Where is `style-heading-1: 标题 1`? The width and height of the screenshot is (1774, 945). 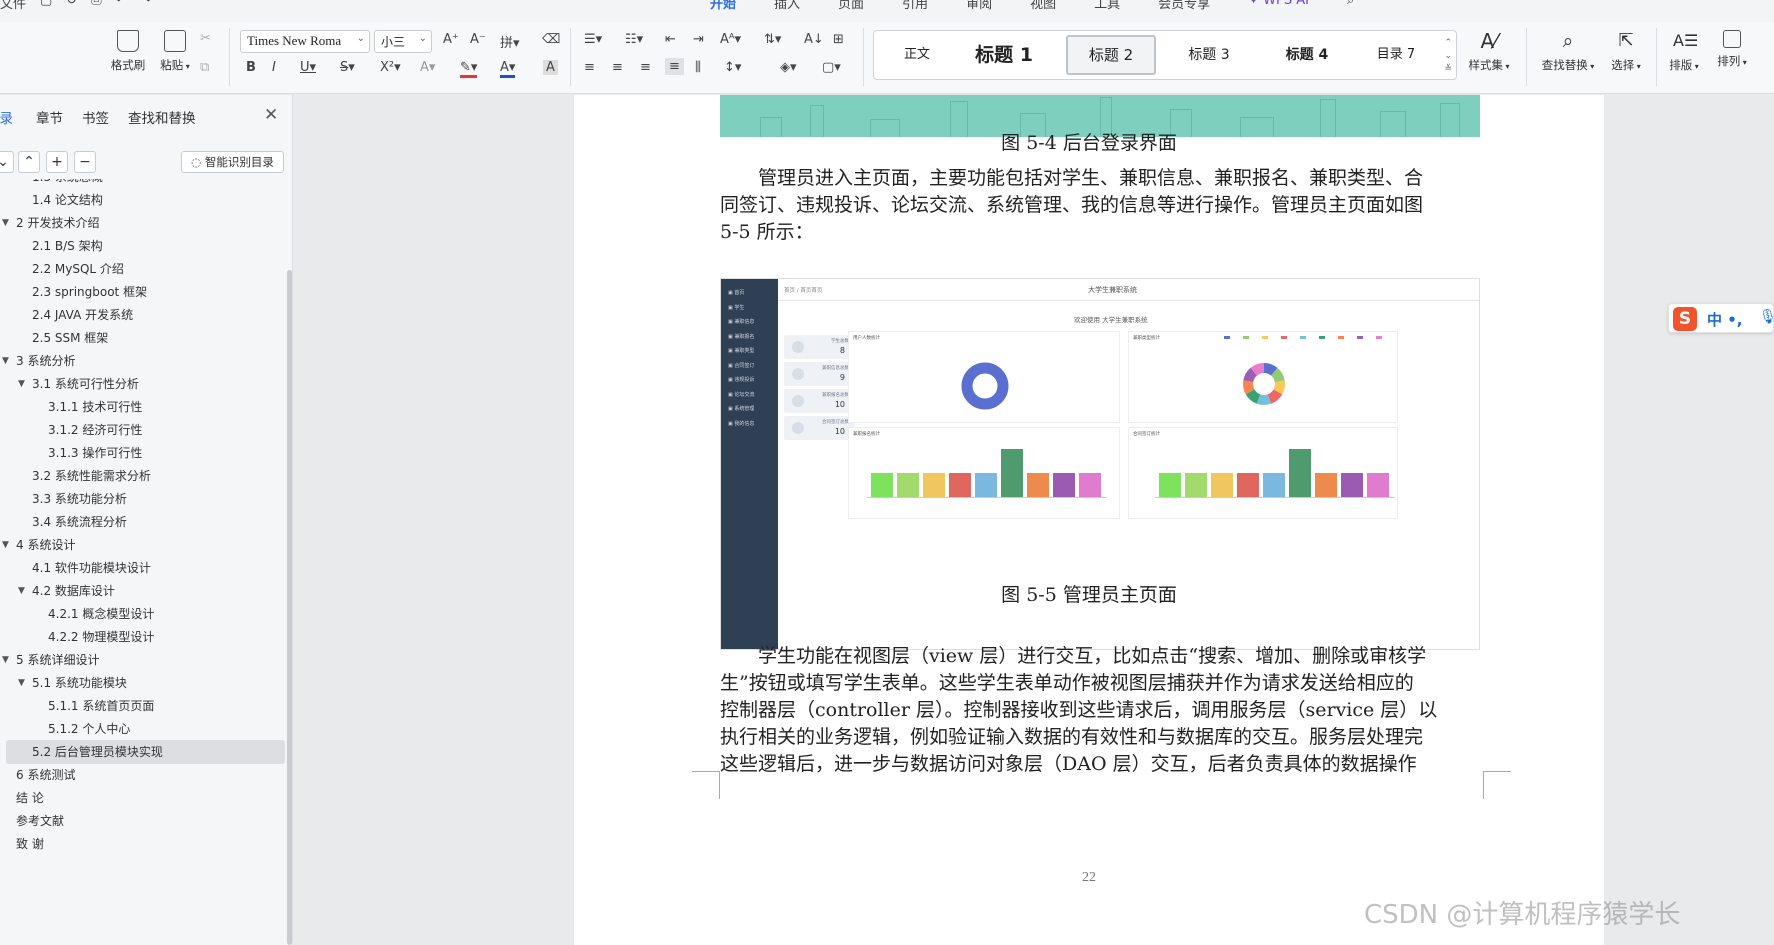
style-heading-1: 标题 1 is located at coordinates (1004, 55).